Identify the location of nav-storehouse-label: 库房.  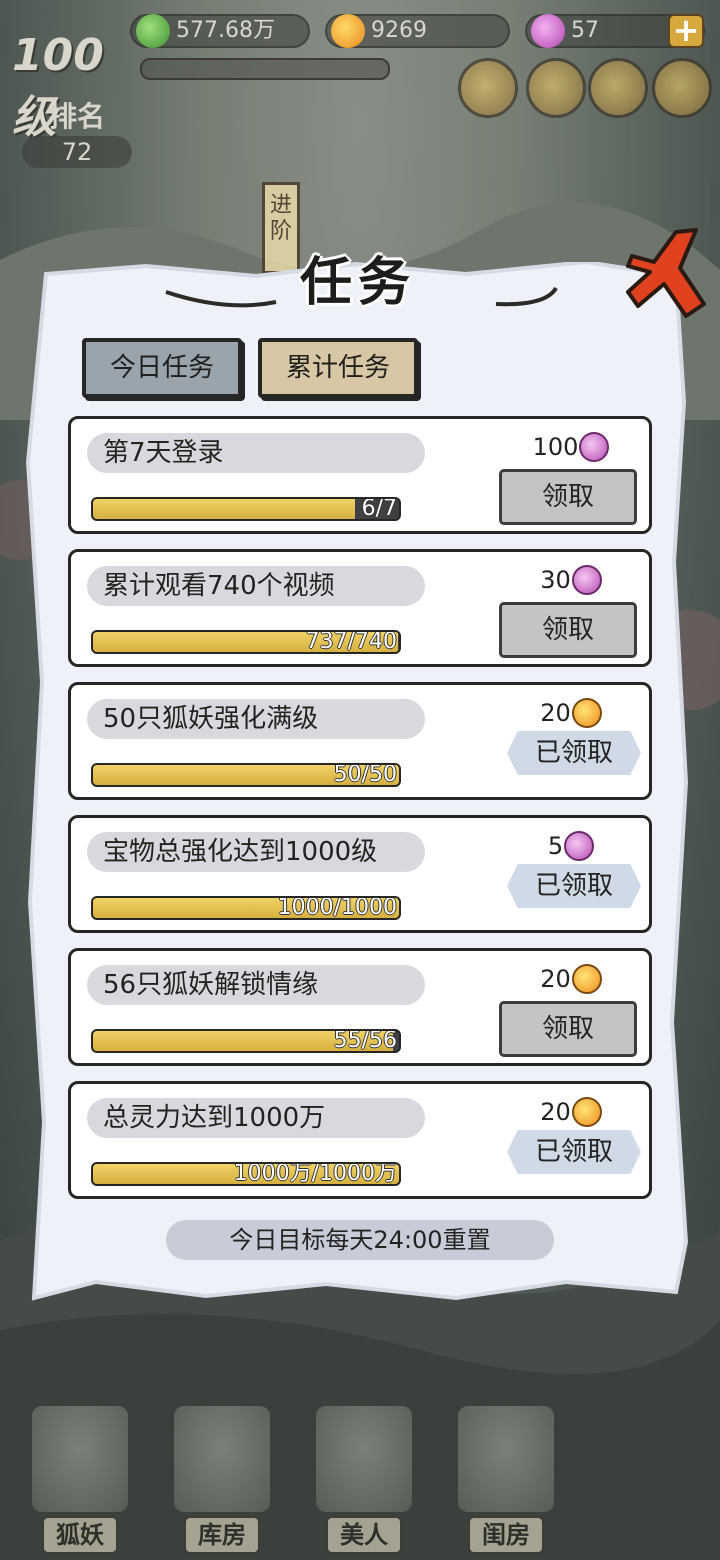
(222, 1535).